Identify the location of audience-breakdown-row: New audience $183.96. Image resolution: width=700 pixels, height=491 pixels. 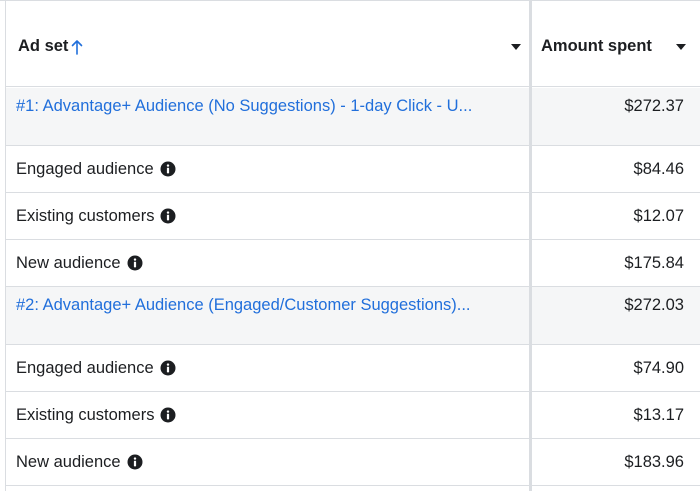
(353, 462).